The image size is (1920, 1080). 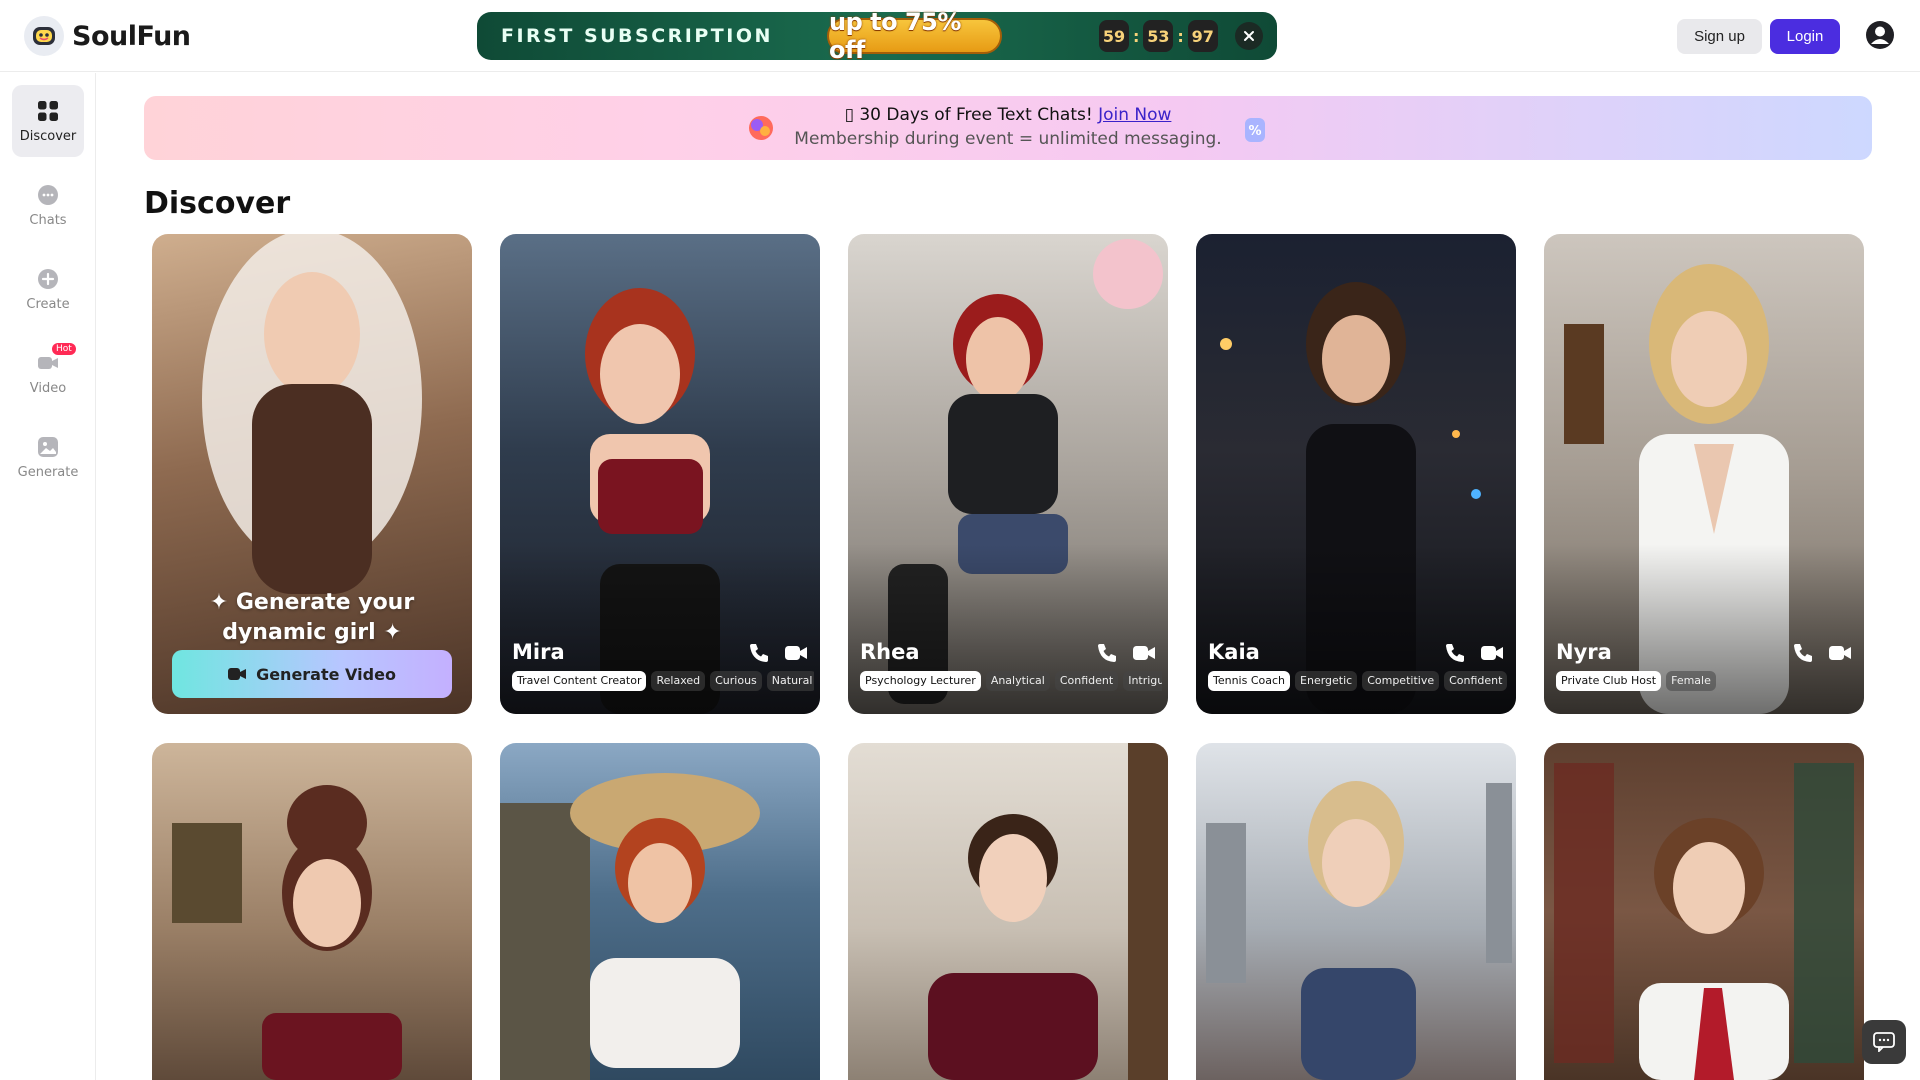 I want to click on sidebar-item-label: Generate, so click(x=48, y=472).